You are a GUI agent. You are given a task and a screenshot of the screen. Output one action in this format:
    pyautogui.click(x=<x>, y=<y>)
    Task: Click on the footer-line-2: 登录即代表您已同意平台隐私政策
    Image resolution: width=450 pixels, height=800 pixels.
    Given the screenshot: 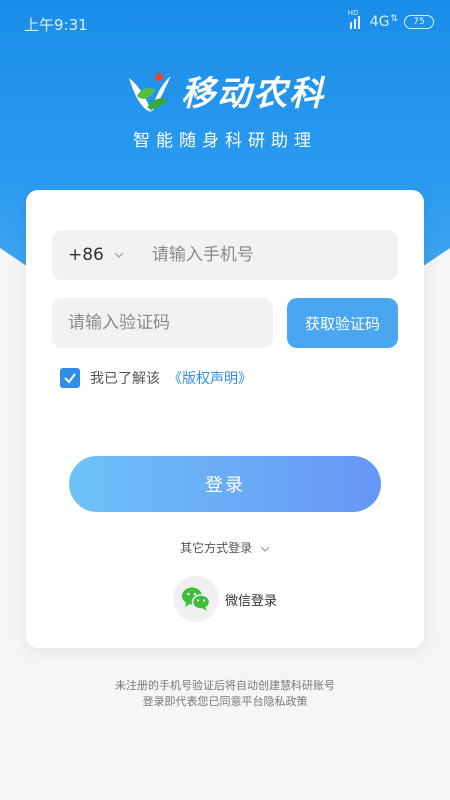 What is the action you would take?
    pyautogui.click(x=225, y=701)
    